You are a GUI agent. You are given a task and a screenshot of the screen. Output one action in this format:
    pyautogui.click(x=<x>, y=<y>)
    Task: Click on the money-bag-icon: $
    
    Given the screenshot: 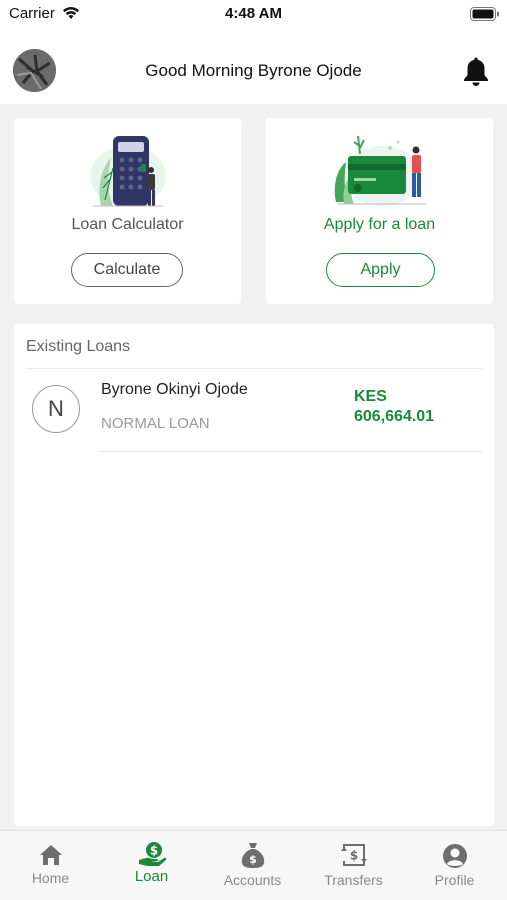 What is the action you would take?
    pyautogui.click(x=252, y=855)
    